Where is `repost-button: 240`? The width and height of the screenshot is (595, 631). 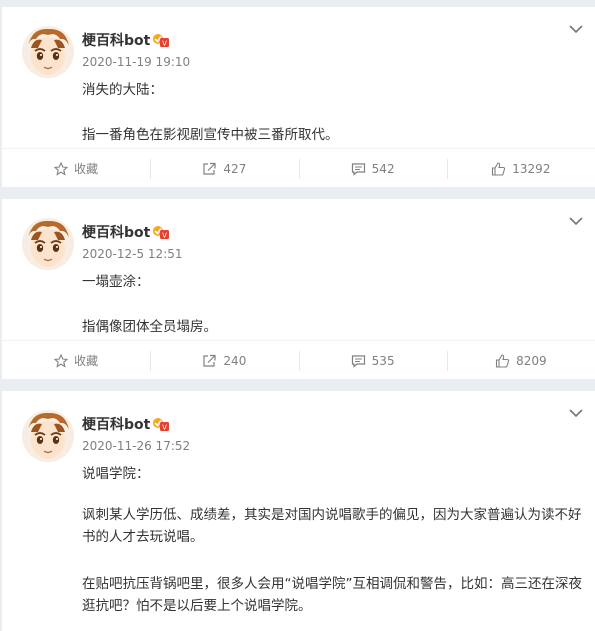 repost-button: 240 is located at coordinates (224, 360).